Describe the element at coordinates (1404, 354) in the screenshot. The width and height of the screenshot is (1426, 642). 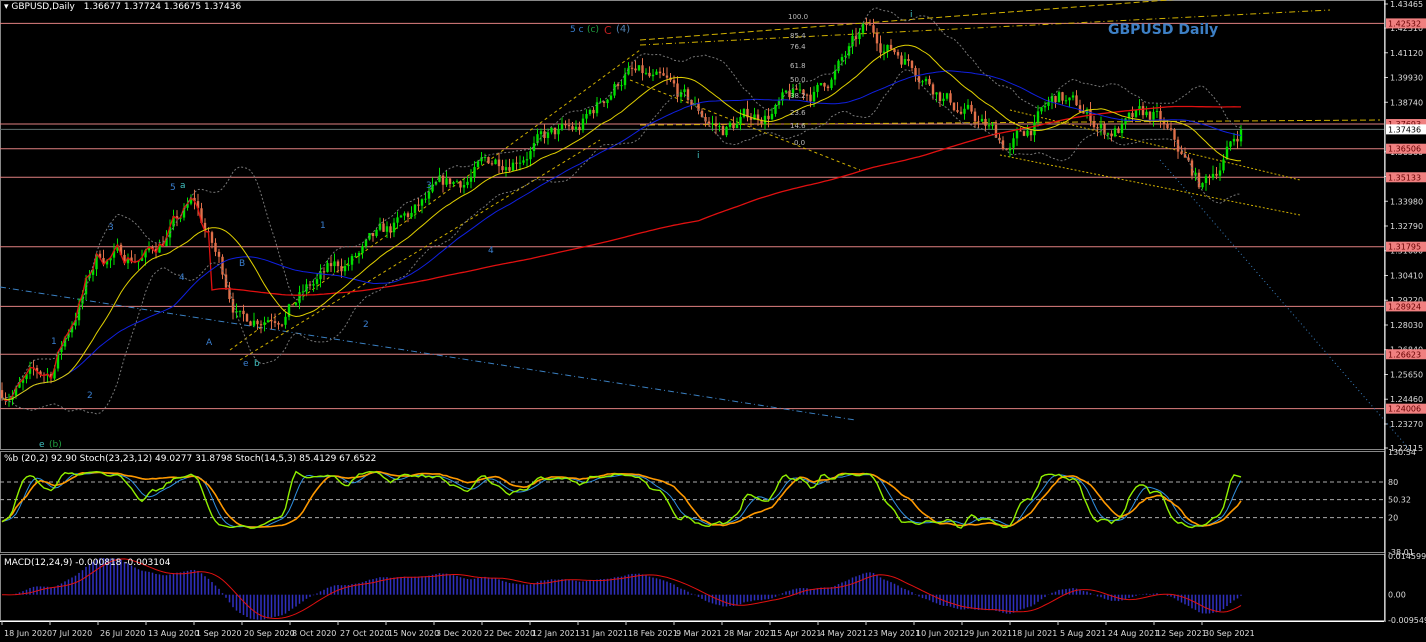
I see `level-price-label: 1.26623` at that location.